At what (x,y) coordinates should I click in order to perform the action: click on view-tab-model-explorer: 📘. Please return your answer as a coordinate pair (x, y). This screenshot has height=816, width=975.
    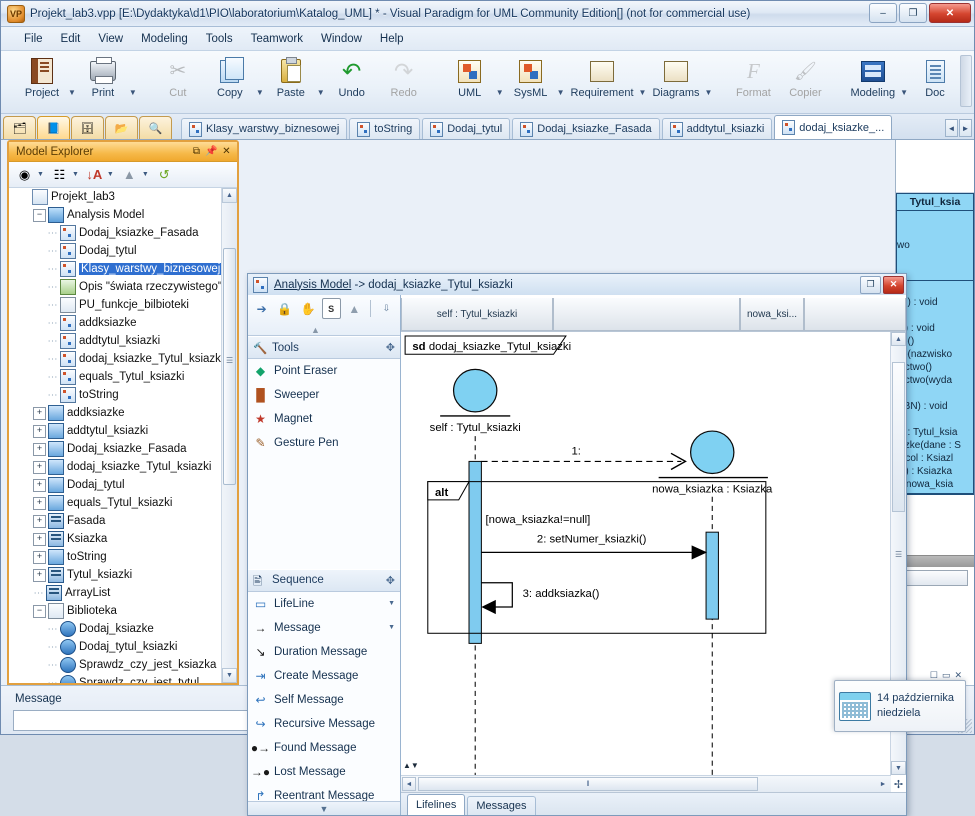
    Looking at the image, I should click on (53, 127).